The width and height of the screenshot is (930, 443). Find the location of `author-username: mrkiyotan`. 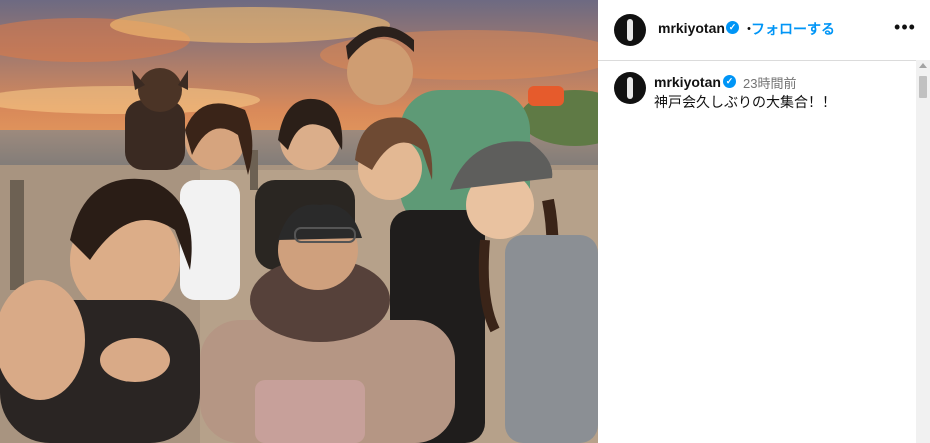

author-username: mrkiyotan is located at coordinates (691, 28).